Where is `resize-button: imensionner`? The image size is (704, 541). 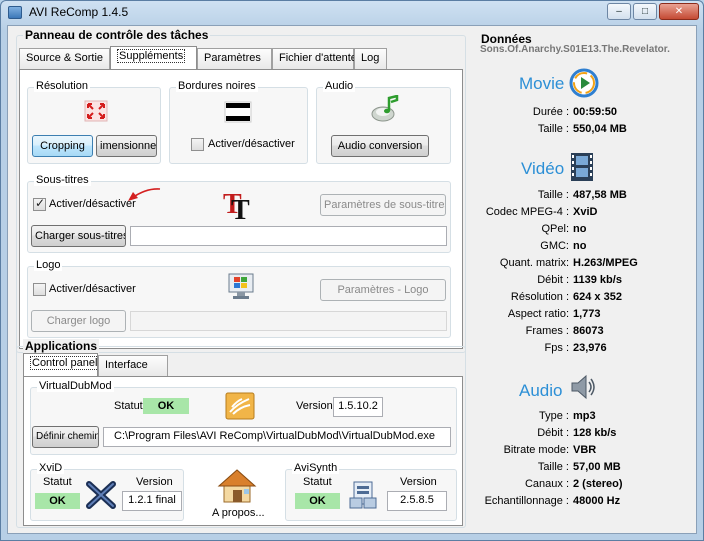 resize-button: imensionner is located at coordinates (126, 146).